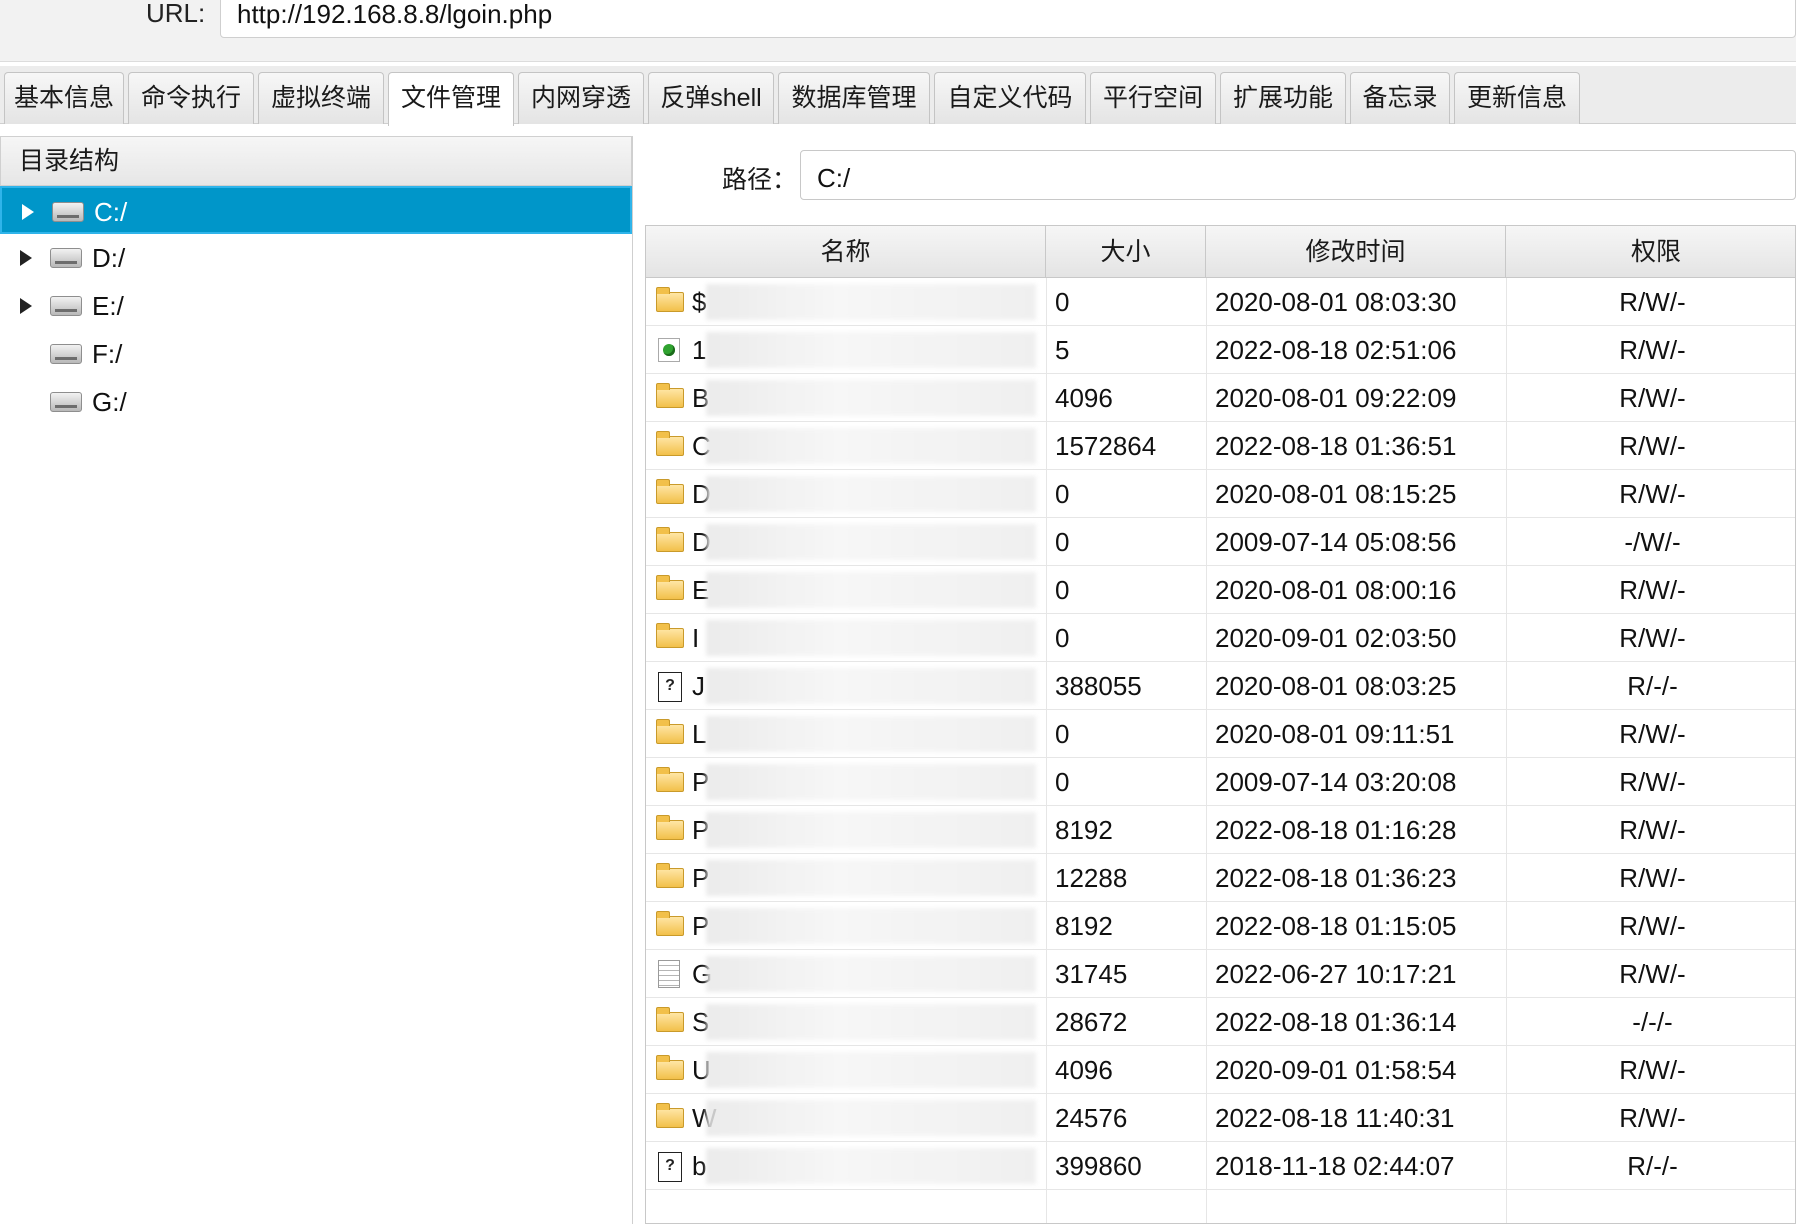  I want to click on tree-item-e: E:/, so click(316, 306).